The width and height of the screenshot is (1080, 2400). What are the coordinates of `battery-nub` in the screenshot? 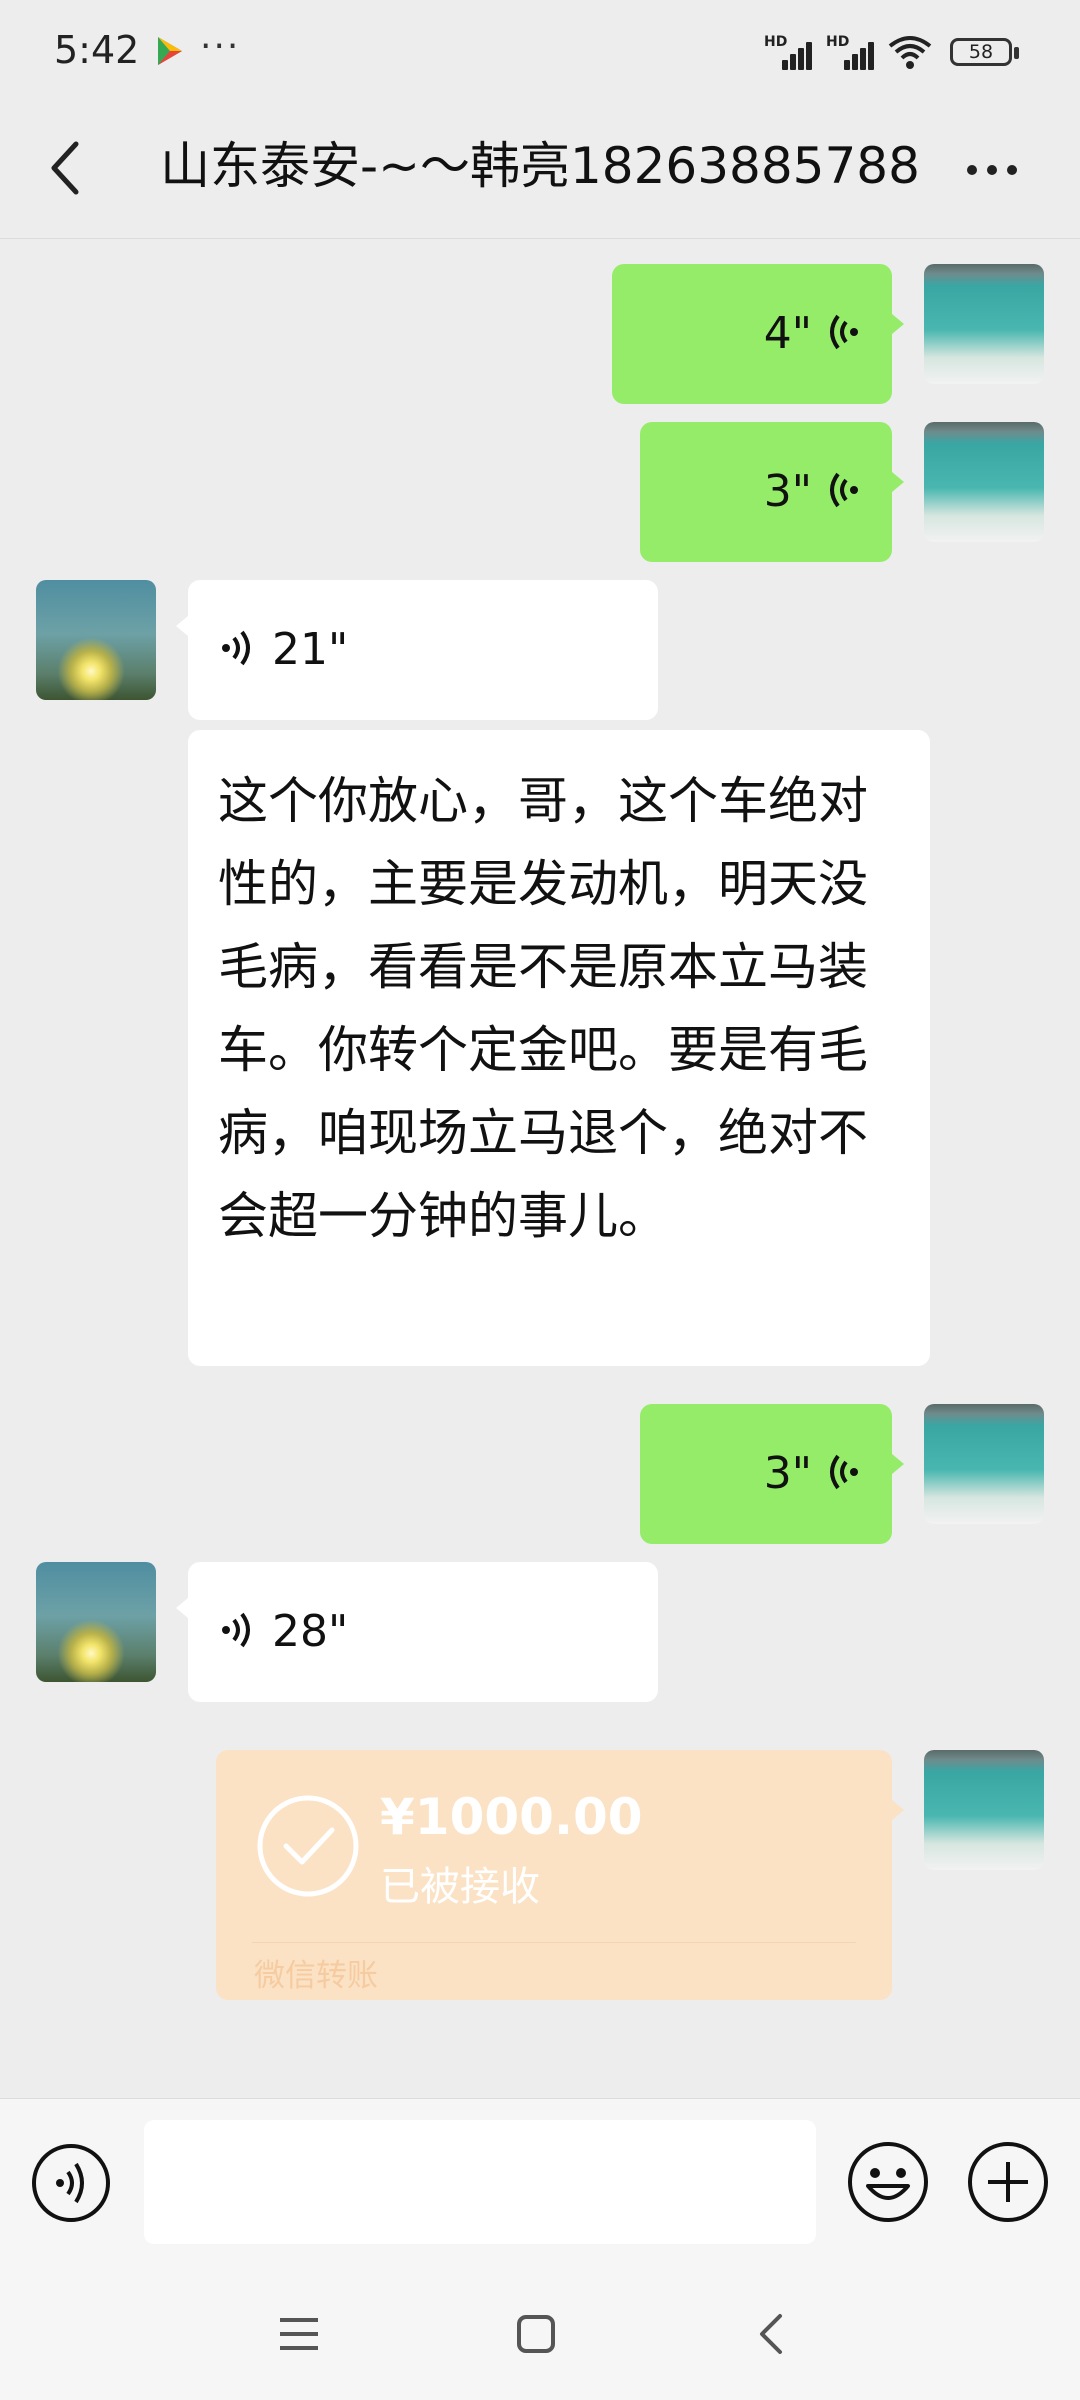 It's located at (1016, 53).